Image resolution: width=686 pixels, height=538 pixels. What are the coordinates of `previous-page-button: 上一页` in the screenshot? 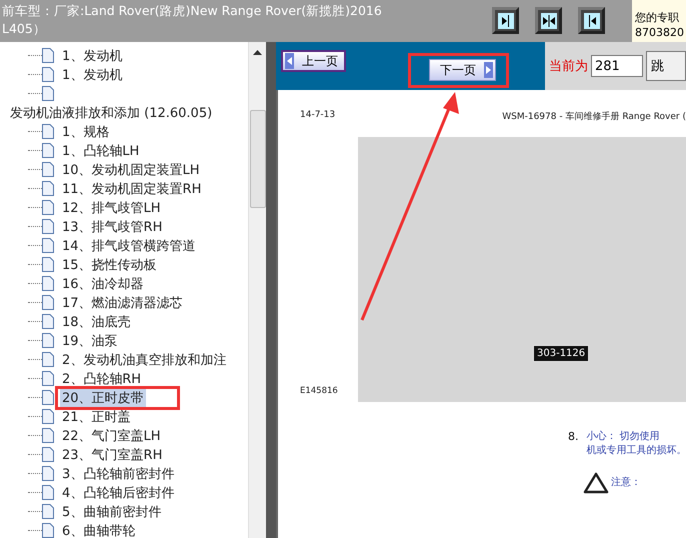 It's located at (313, 61).